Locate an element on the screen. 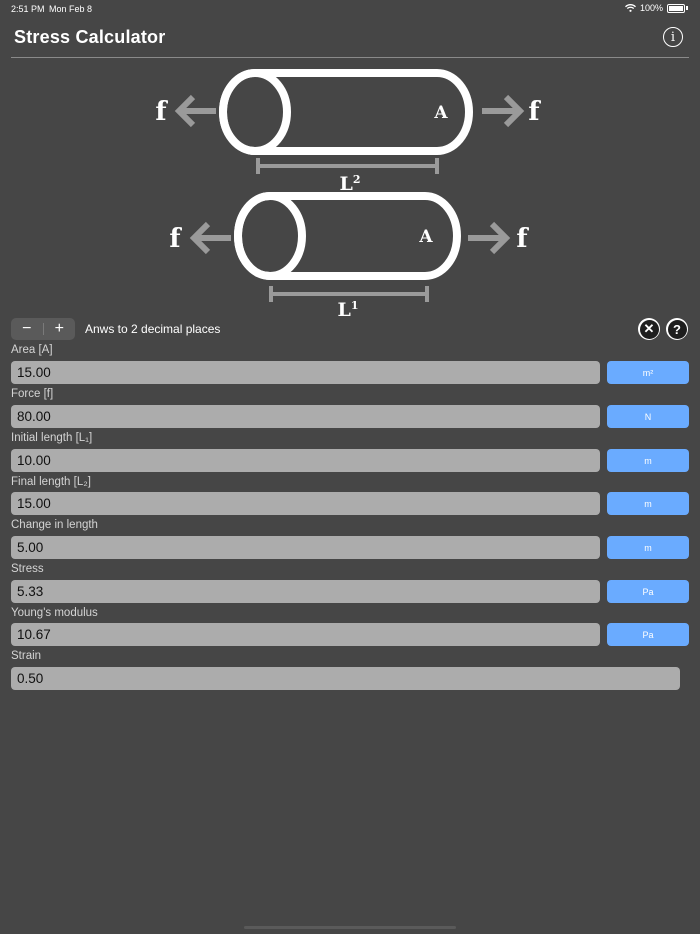  bottom-left-force-label: f is located at coordinates (175, 239).